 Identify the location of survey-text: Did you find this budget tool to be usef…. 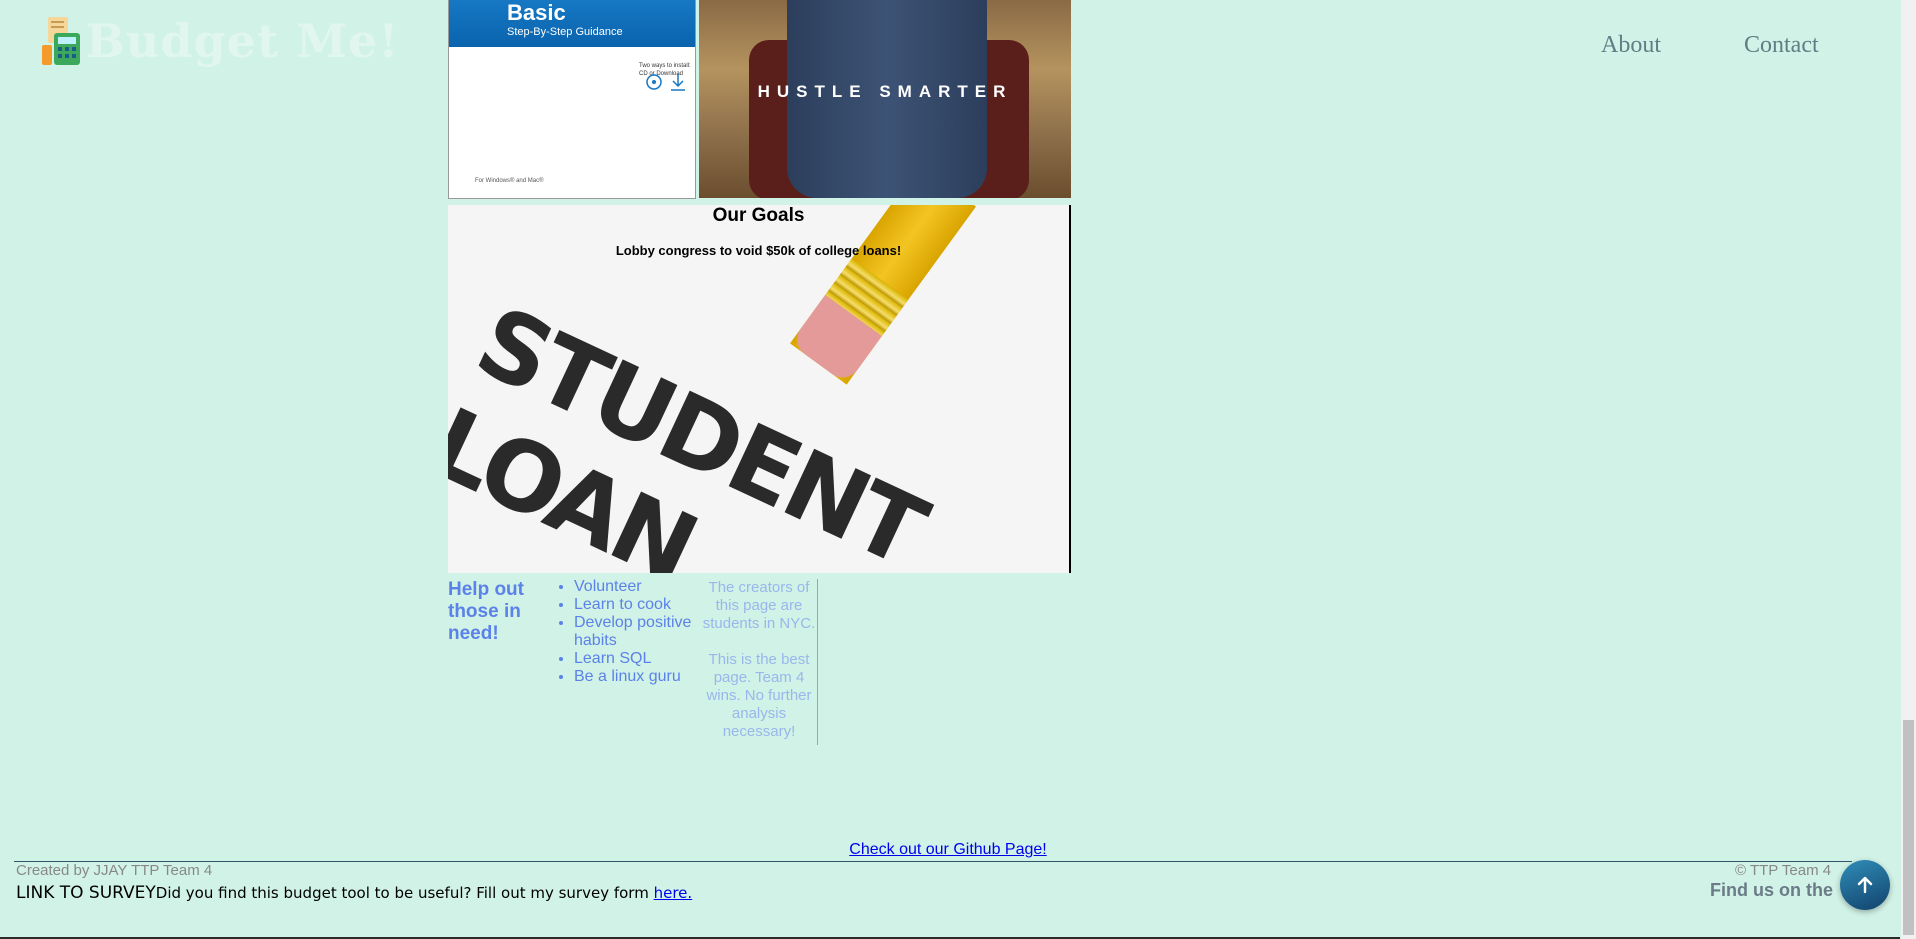
(404, 893).